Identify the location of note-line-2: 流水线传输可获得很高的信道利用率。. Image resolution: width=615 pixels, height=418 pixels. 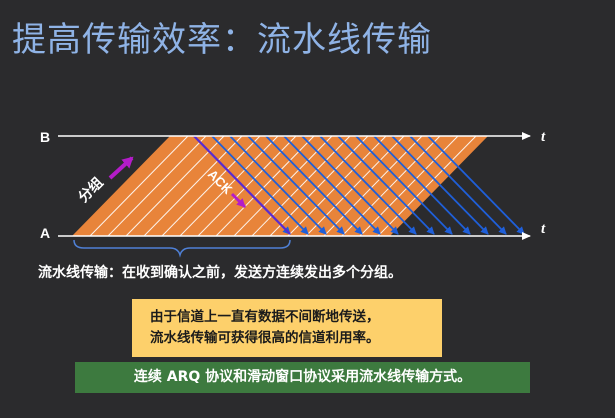
(265, 338).